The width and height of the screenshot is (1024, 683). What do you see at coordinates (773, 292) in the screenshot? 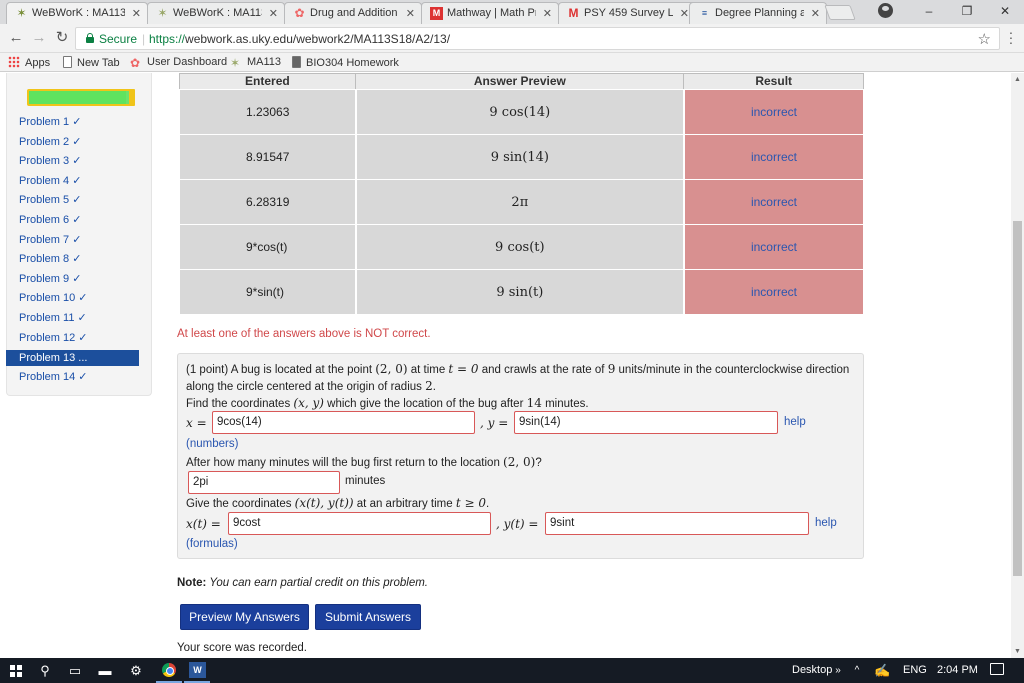
I see `result-cell: incorrect` at bounding box center [773, 292].